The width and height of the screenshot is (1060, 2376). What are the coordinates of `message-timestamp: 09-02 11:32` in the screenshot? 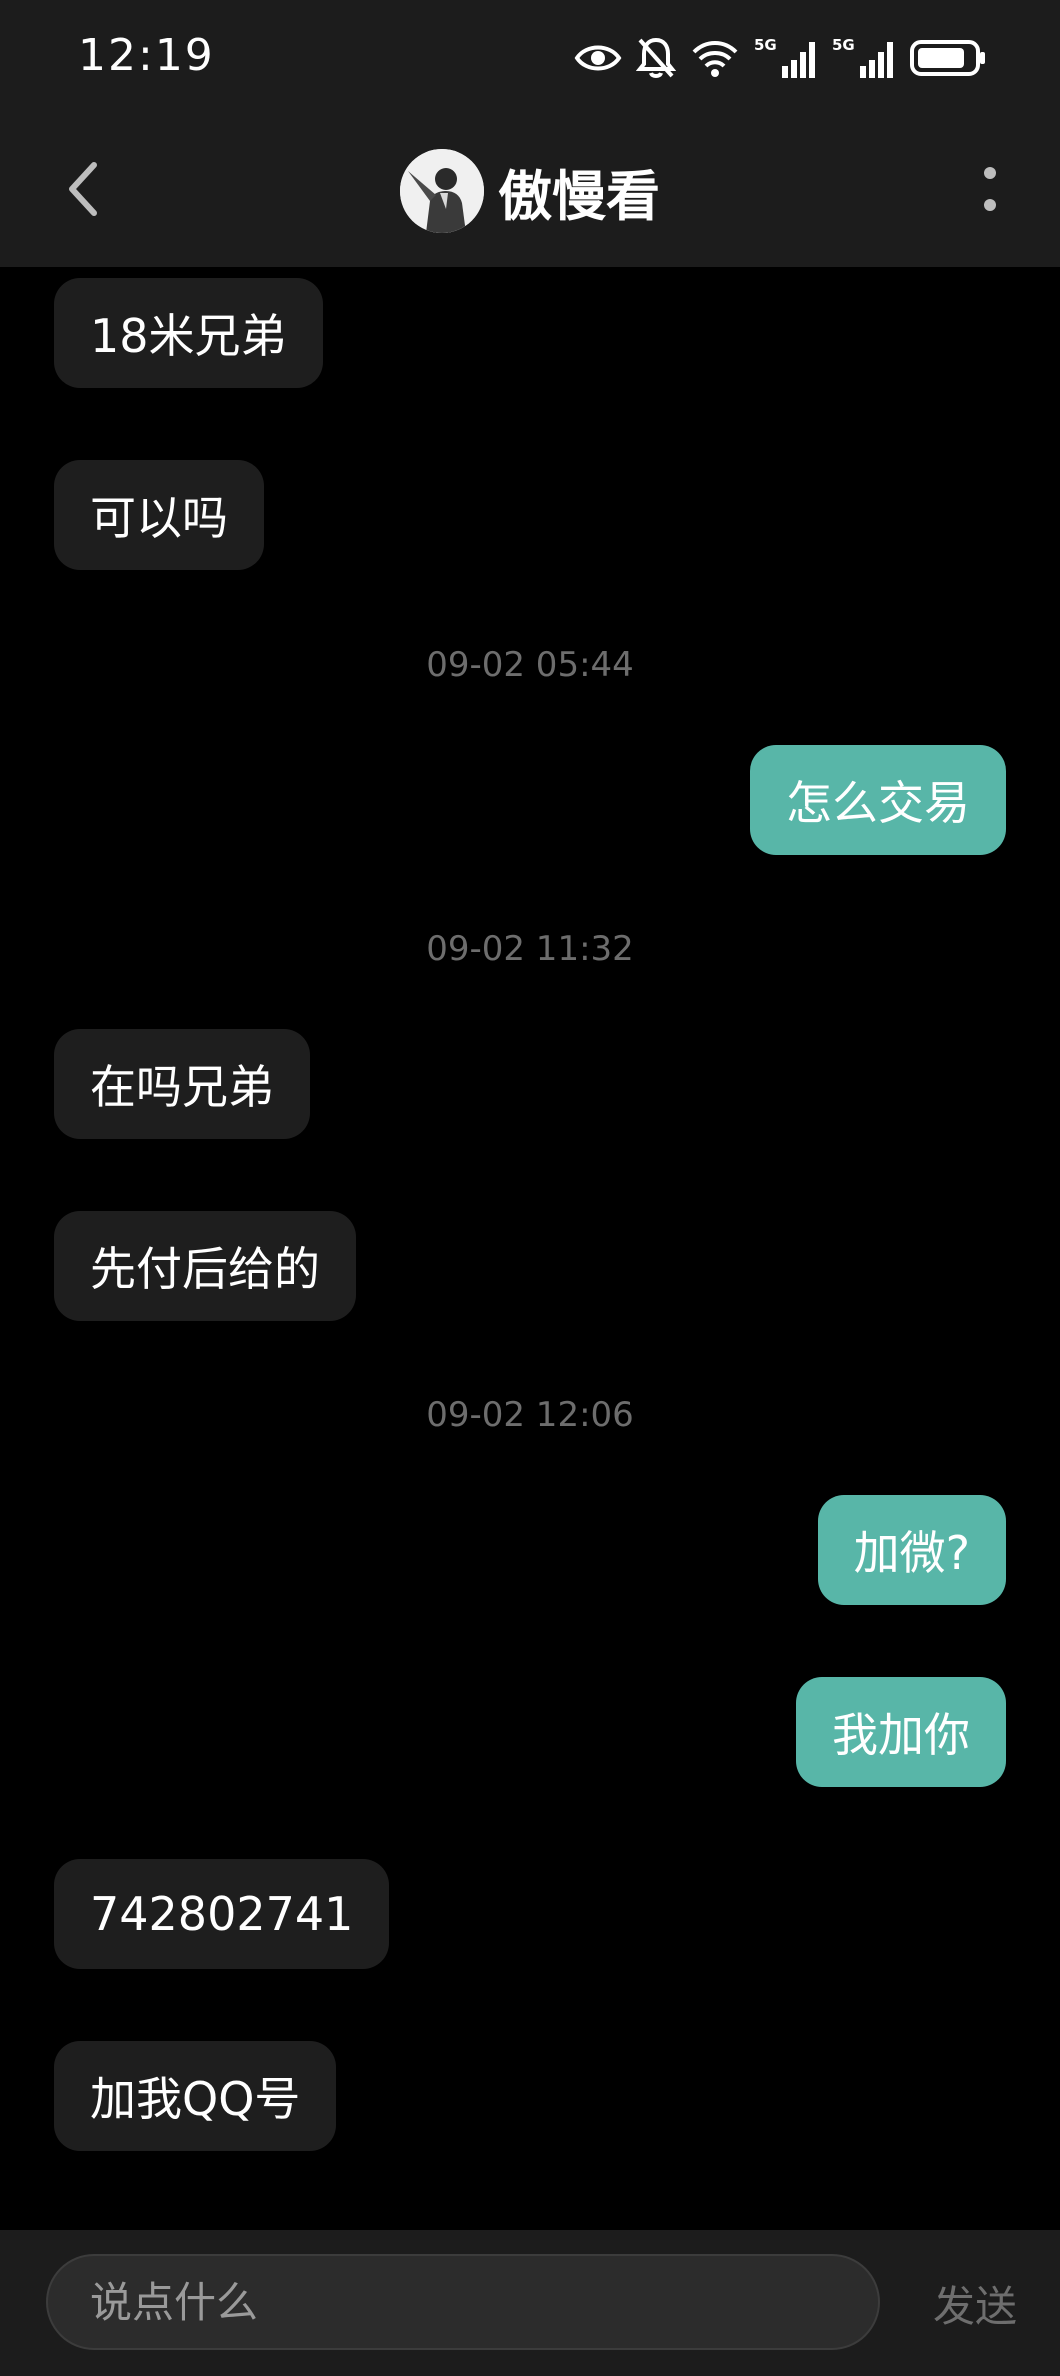 It's located at (530, 949).